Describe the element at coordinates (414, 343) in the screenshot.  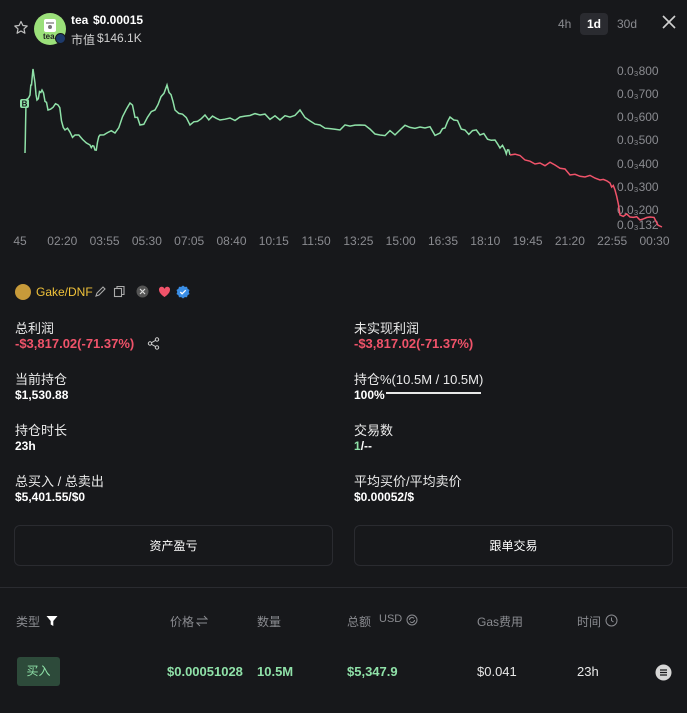
I see `unrealized-profit-value: -$3,817.02(-71.37%)` at that location.